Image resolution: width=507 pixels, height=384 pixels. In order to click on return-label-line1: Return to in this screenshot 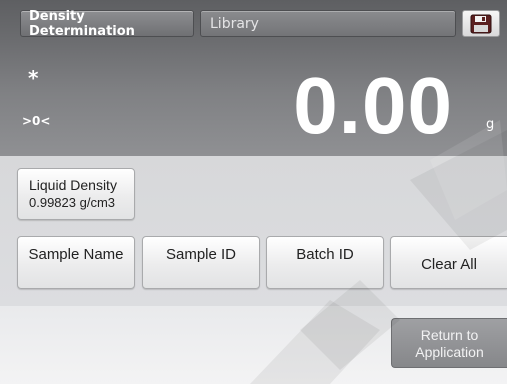, I will do `click(449, 335)`.